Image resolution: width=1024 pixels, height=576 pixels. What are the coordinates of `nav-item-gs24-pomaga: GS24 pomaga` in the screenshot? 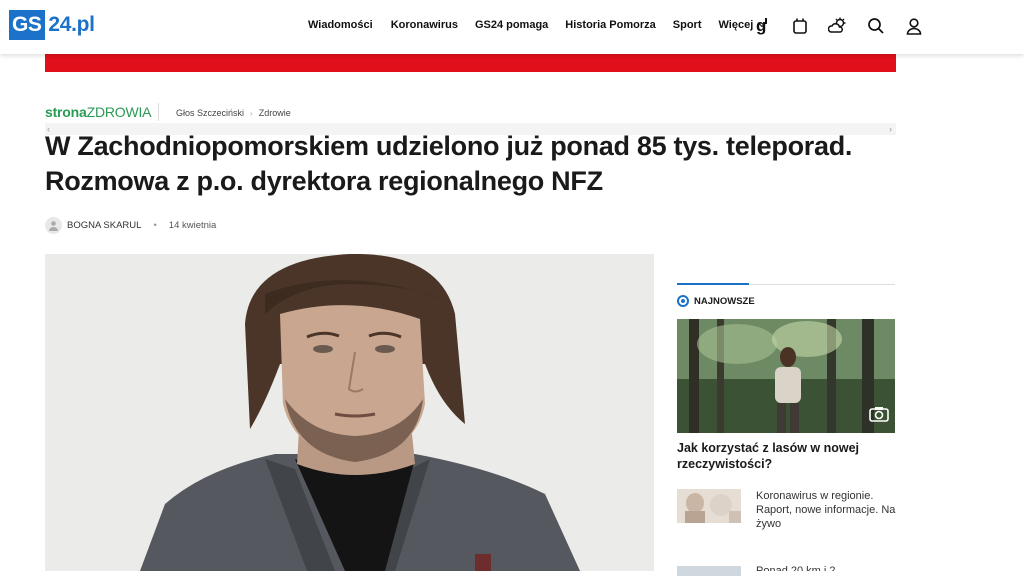 It's located at (511, 25).